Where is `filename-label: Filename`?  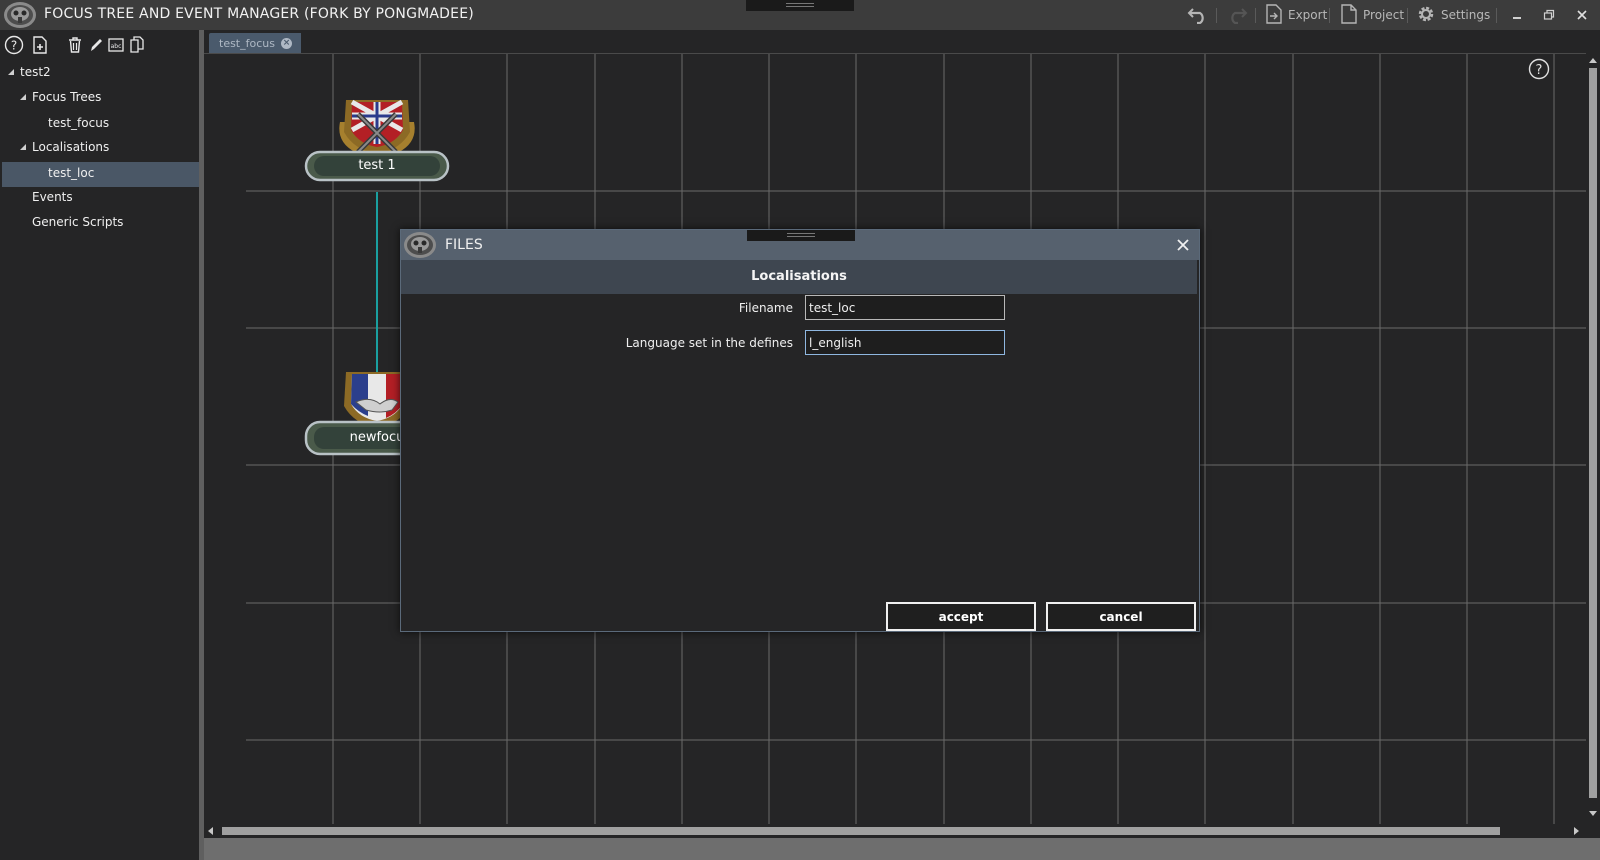 filename-label: Filename is located at coordinates (765, 308).